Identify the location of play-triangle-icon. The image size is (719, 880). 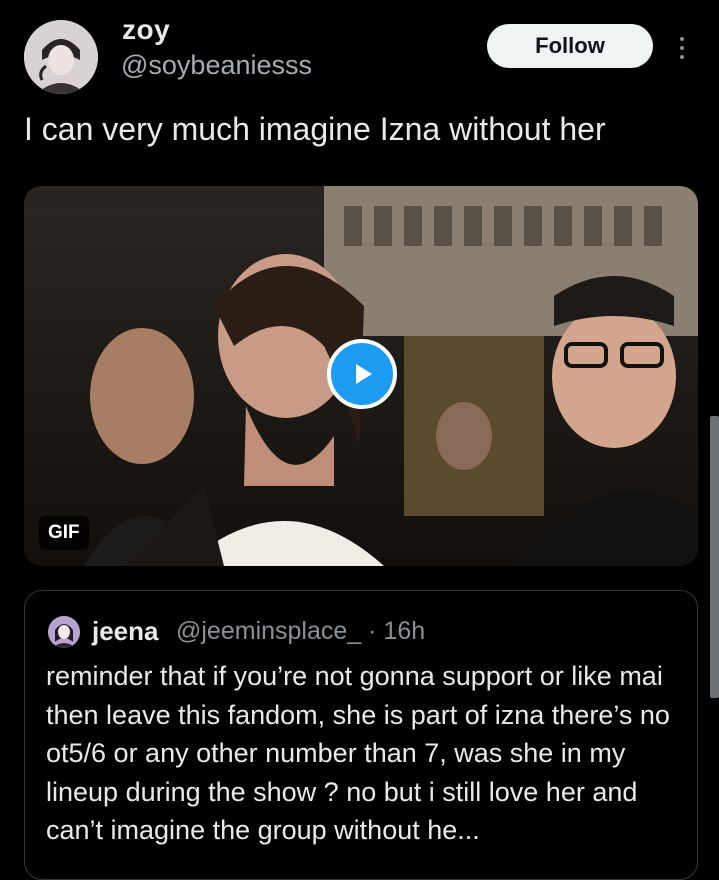
(364, 374).